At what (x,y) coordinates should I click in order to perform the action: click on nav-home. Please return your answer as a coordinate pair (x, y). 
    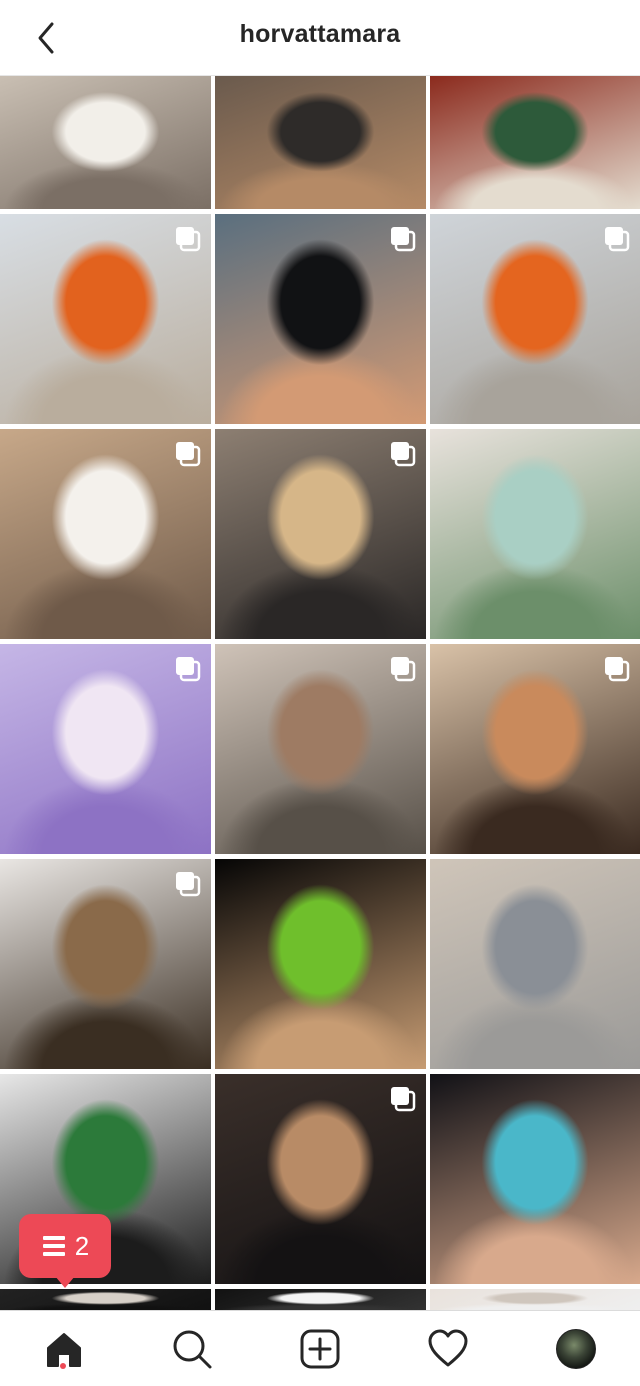
    Looking at the image, I should click on (64, 1348).